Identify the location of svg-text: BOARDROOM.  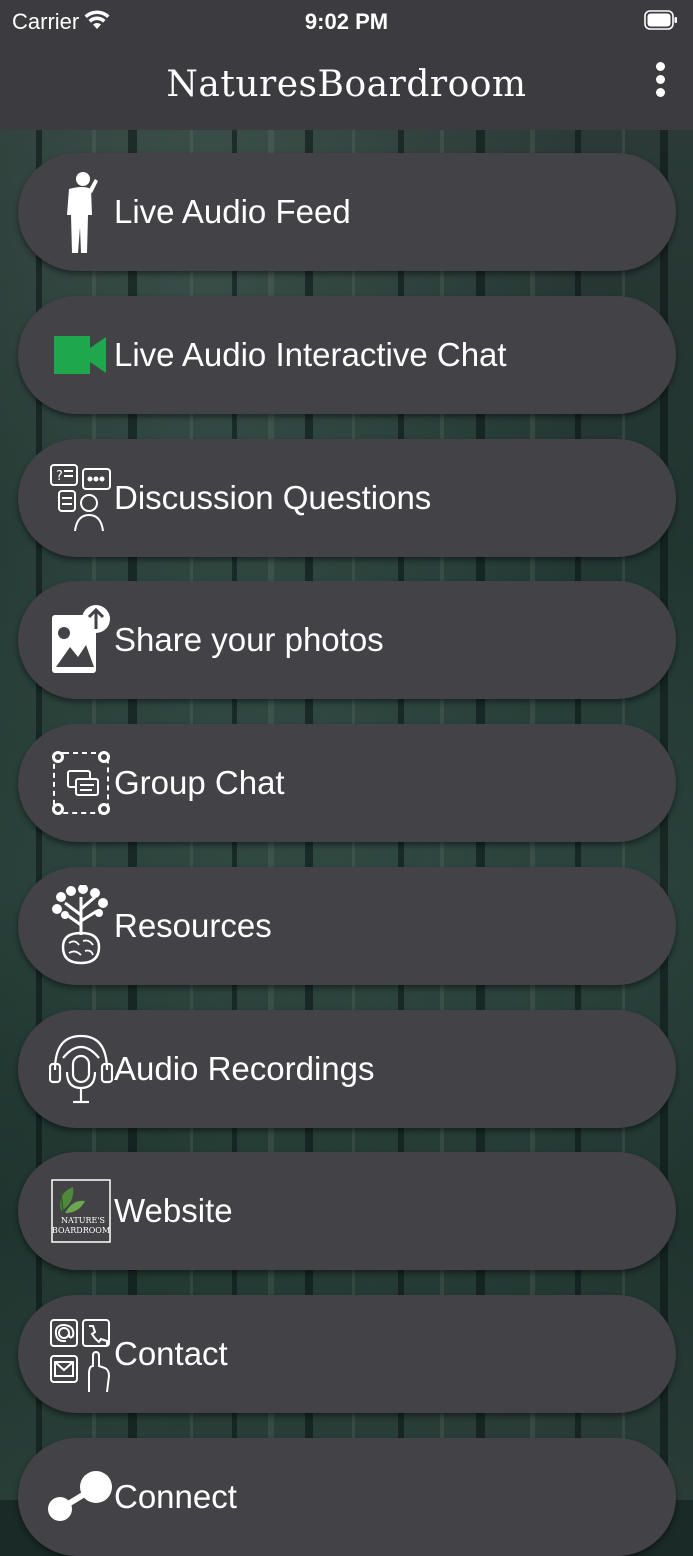
(81, 1230).